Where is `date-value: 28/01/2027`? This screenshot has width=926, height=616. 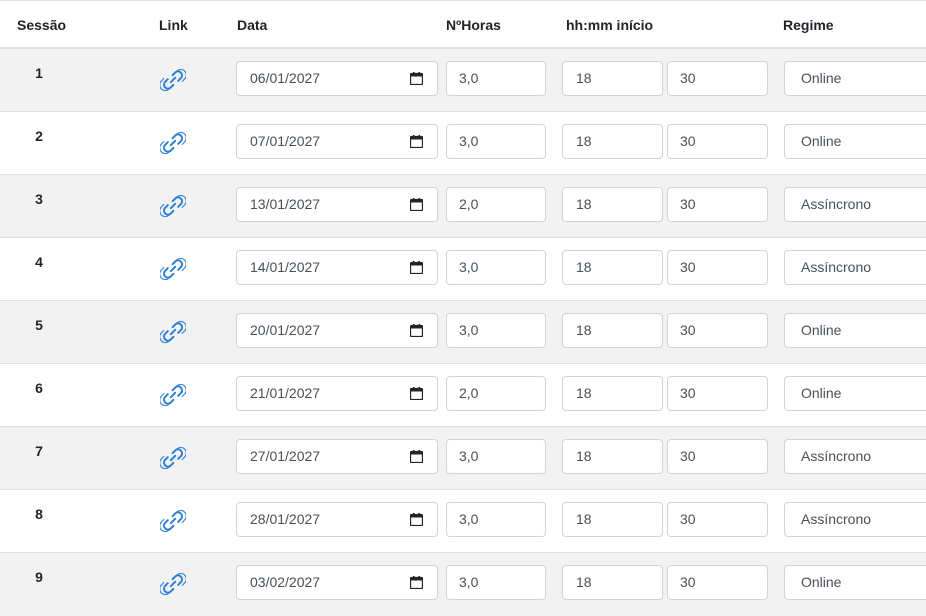 date-value: 28/01/2027 is located at coordinates (285, 519).